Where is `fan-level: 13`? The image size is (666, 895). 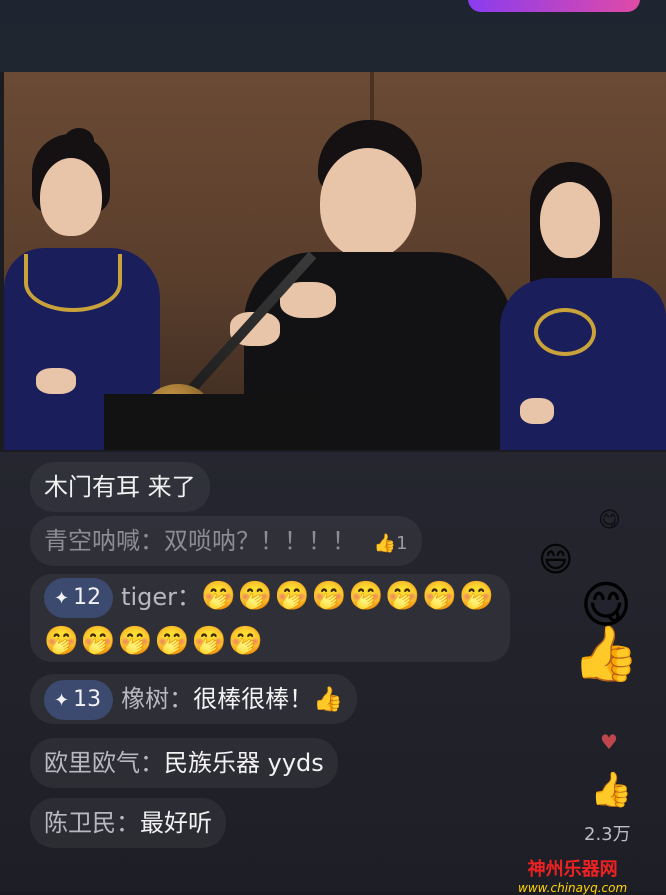
fan-level: 13 is located at coordinates (87, 699).